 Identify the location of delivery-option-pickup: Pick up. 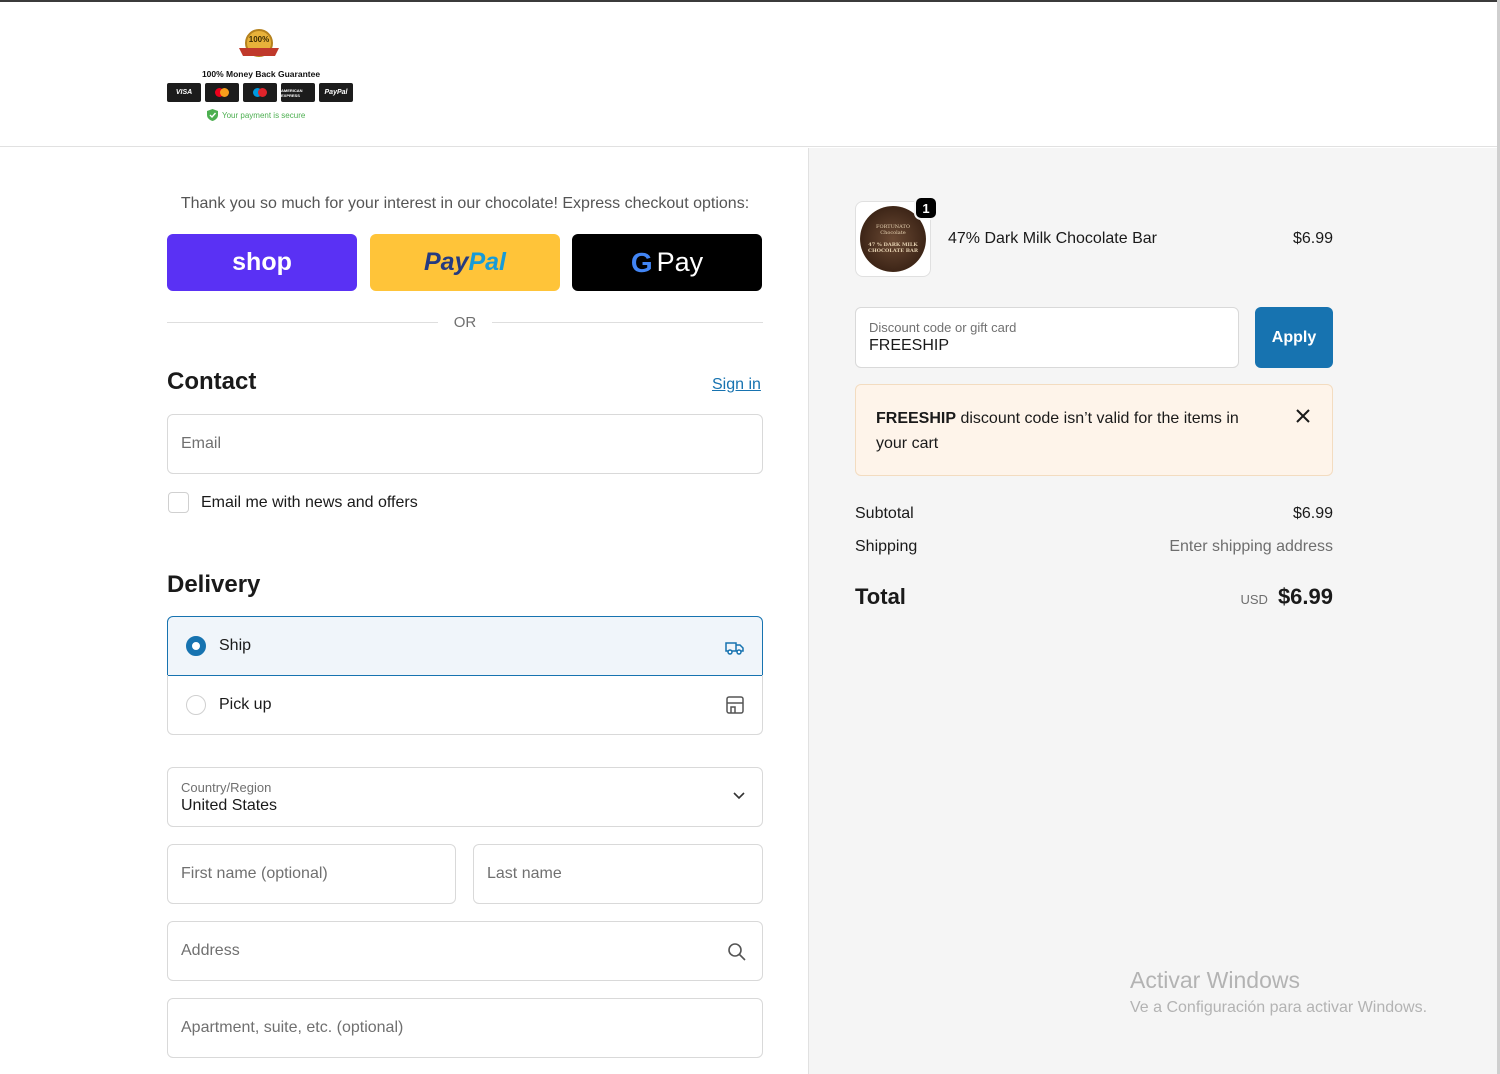
(465, 705).